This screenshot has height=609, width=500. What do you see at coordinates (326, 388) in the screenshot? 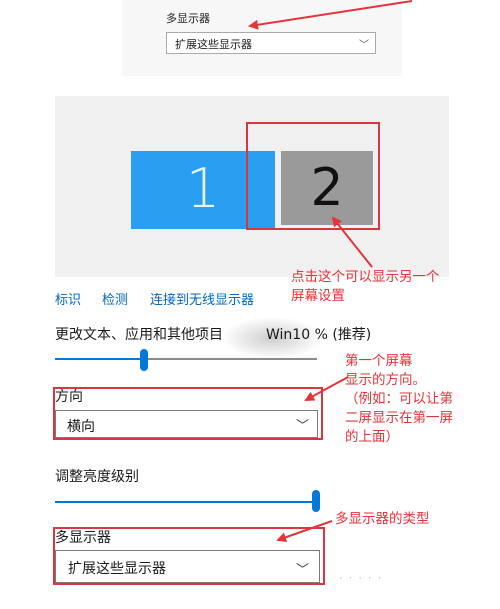
I see `arrow-orientation` at bounding box center [326, 388].